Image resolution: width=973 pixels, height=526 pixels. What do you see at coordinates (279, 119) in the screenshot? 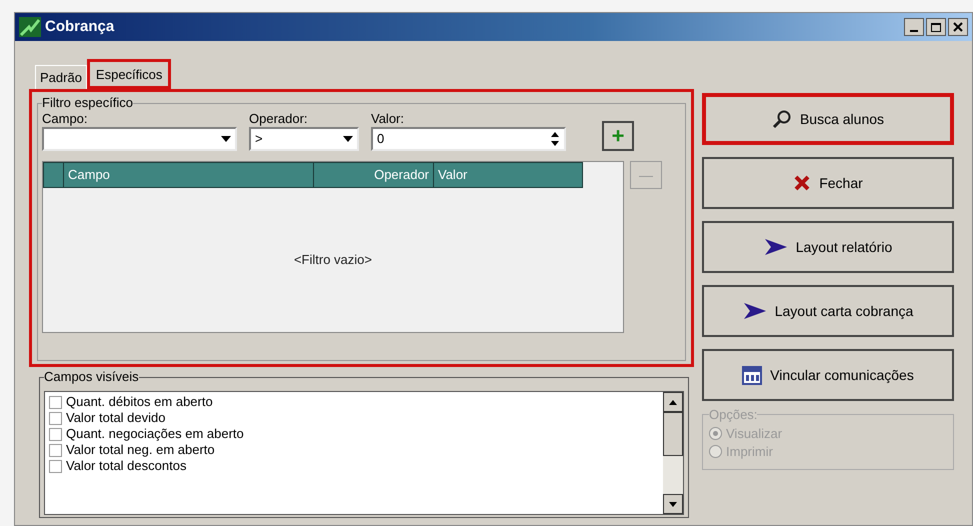
I see `field-label: Operador:` at bounding box center [279, 119].